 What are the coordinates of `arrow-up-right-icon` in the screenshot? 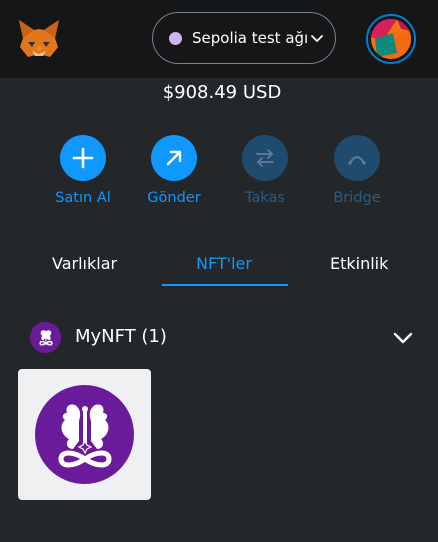 It's located at (174, 158).